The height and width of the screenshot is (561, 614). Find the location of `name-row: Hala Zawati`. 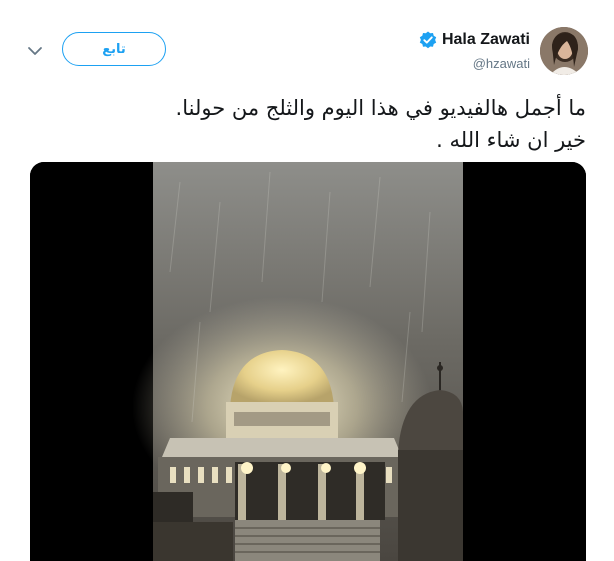

name-row: Hala Zawati is located at coordinates (474, 40).